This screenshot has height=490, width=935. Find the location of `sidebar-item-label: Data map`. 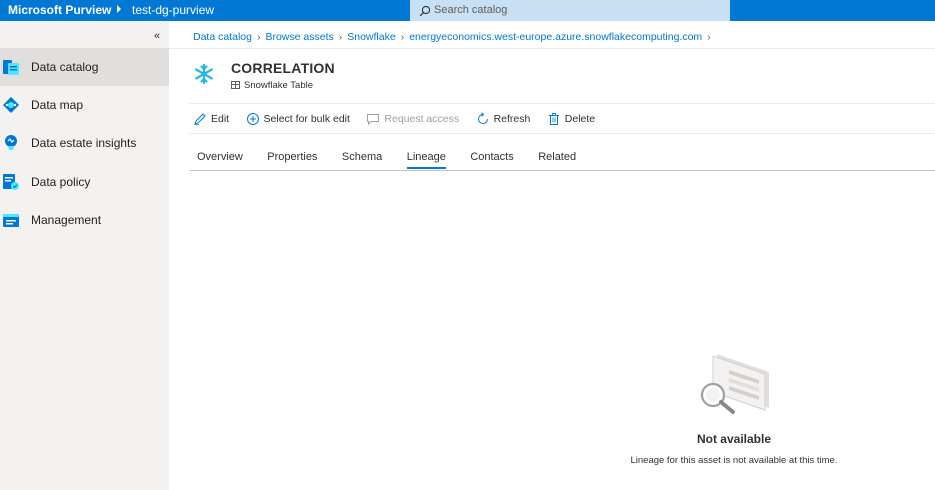

sidebar-item-label: Data map is located at coordinates (57, 105).